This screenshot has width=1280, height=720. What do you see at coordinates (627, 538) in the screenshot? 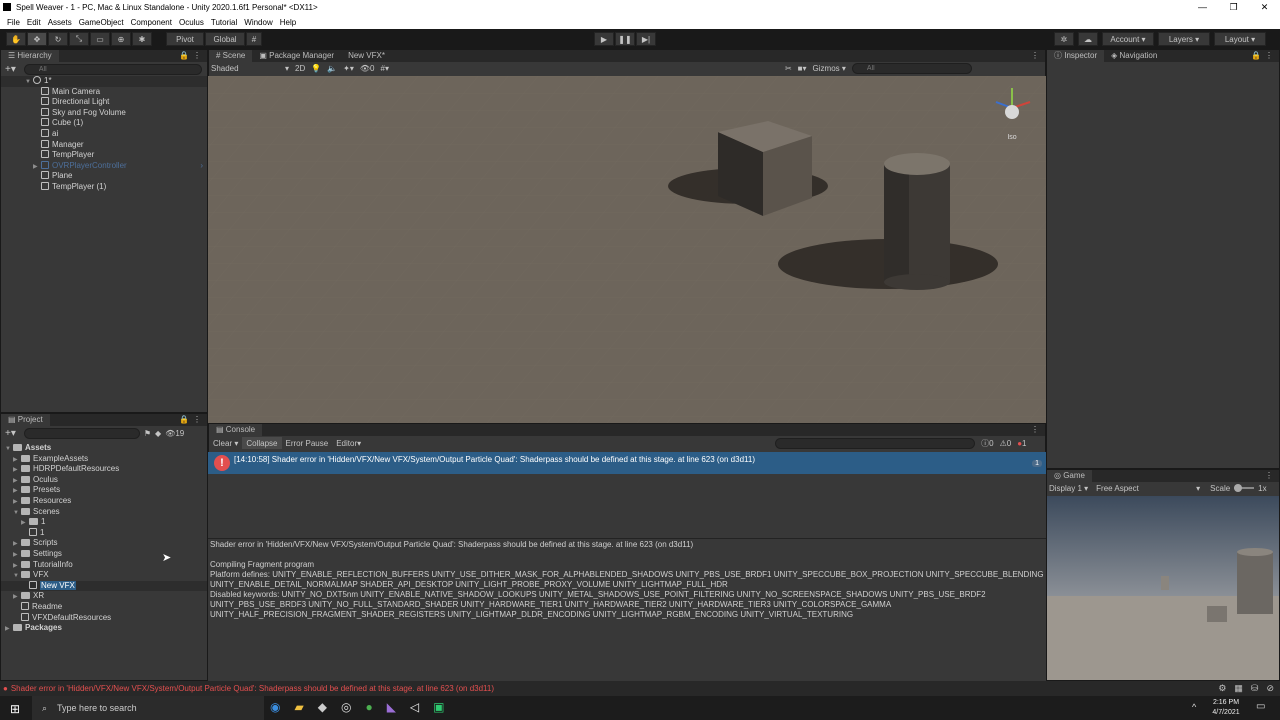
I see `console-divider` at bounding box center [627, 538].